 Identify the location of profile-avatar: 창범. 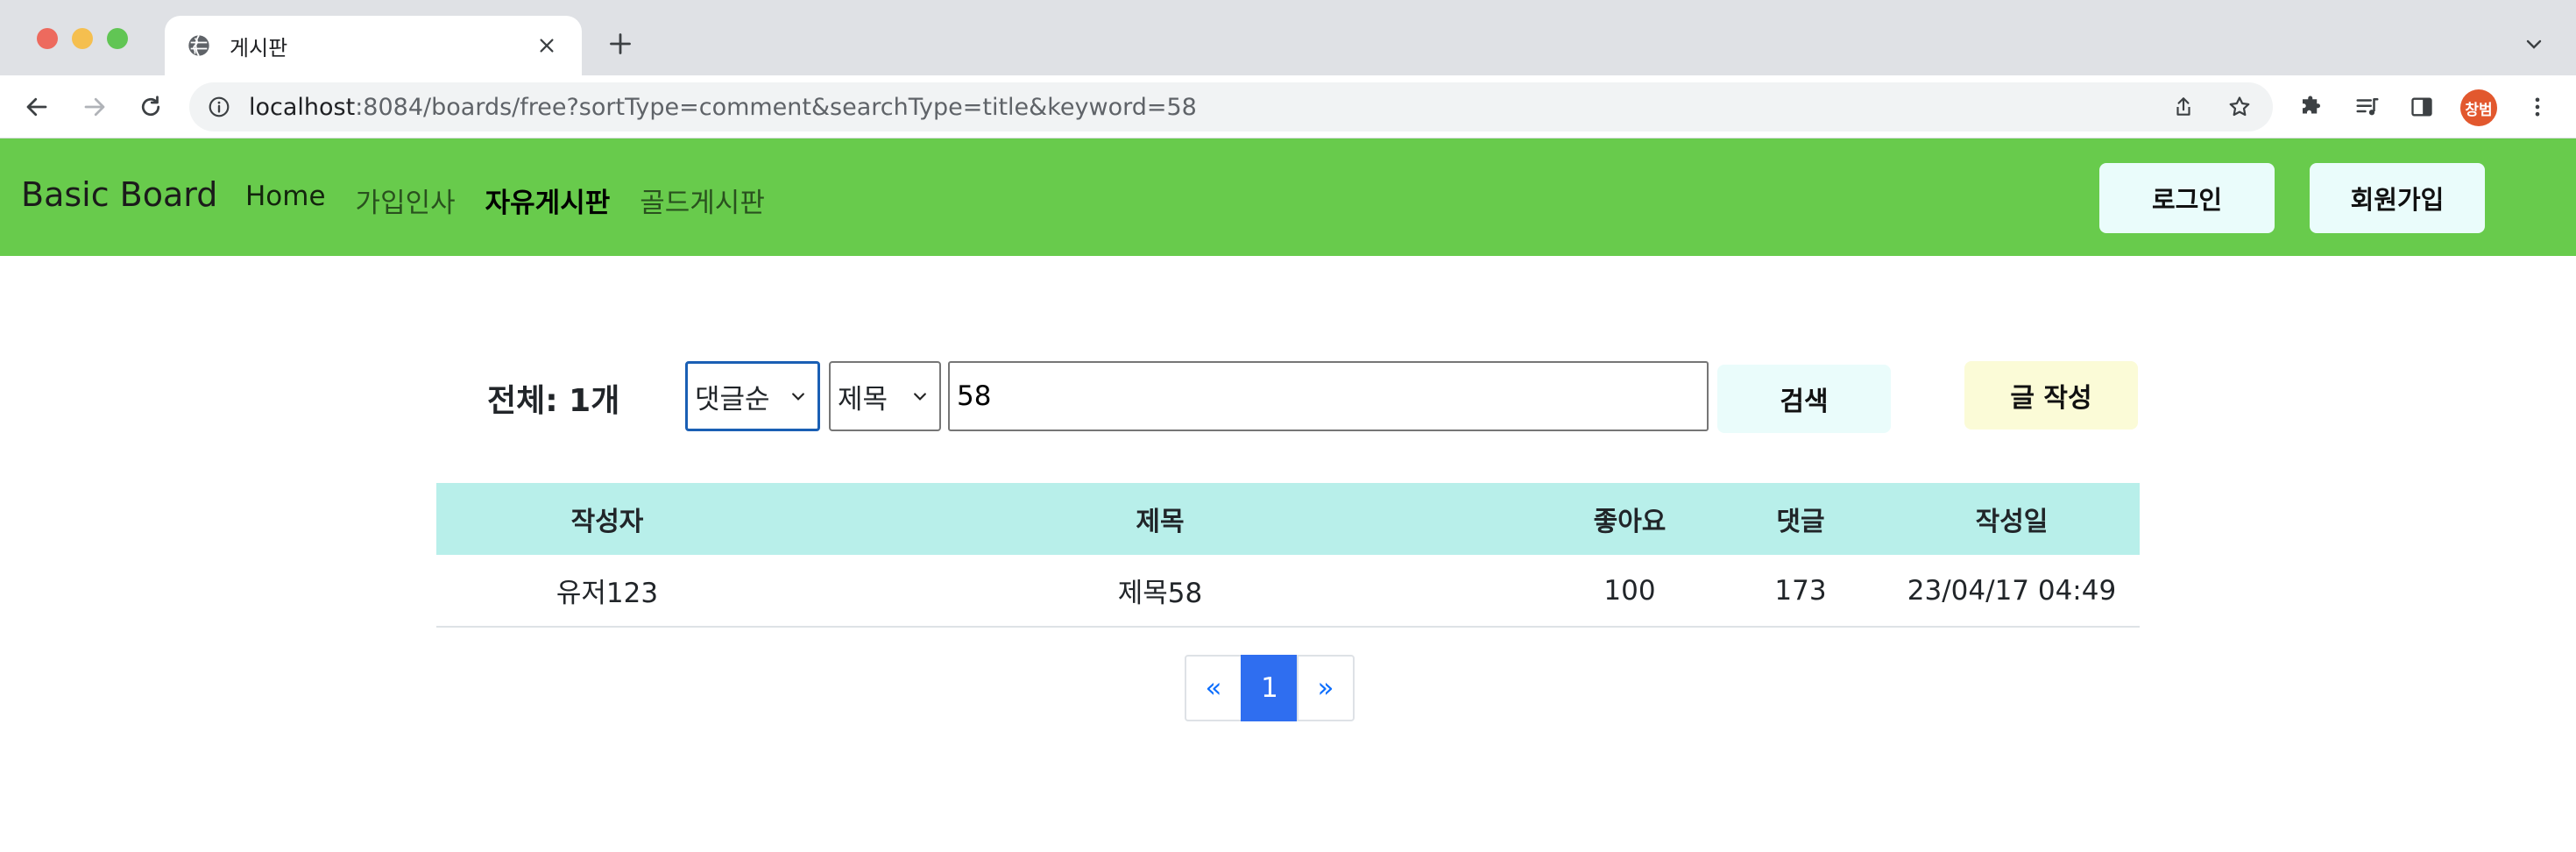
(2478, 108).